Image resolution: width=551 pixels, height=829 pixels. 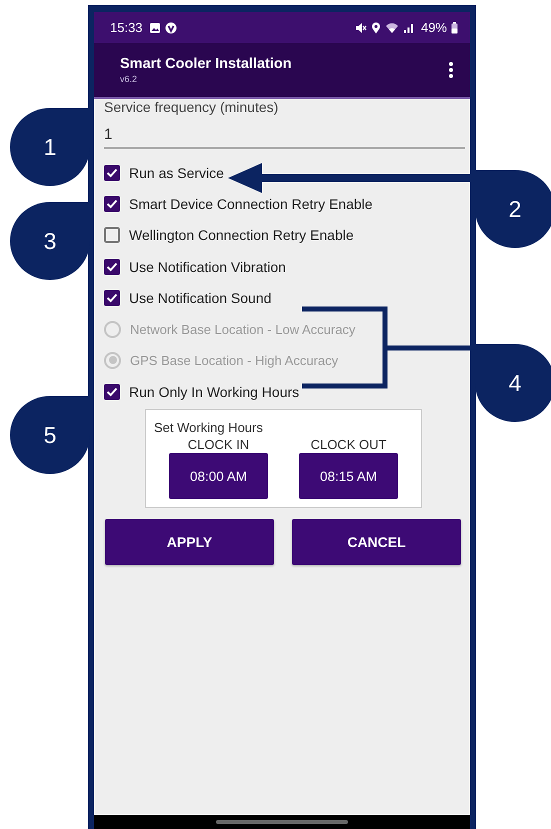 I want to click on clock-label: CLOCK OUT, so click(x=348, y=444).